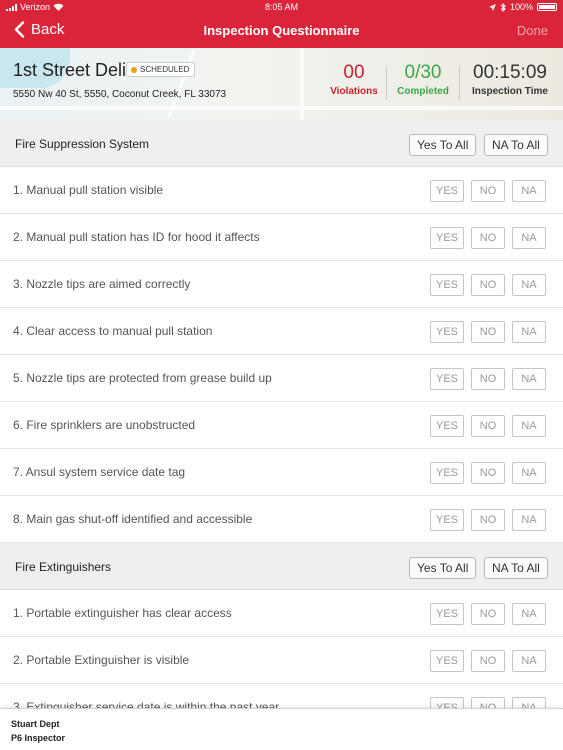  I want to click on department-label: Stuart Dept, so click(35, 724).